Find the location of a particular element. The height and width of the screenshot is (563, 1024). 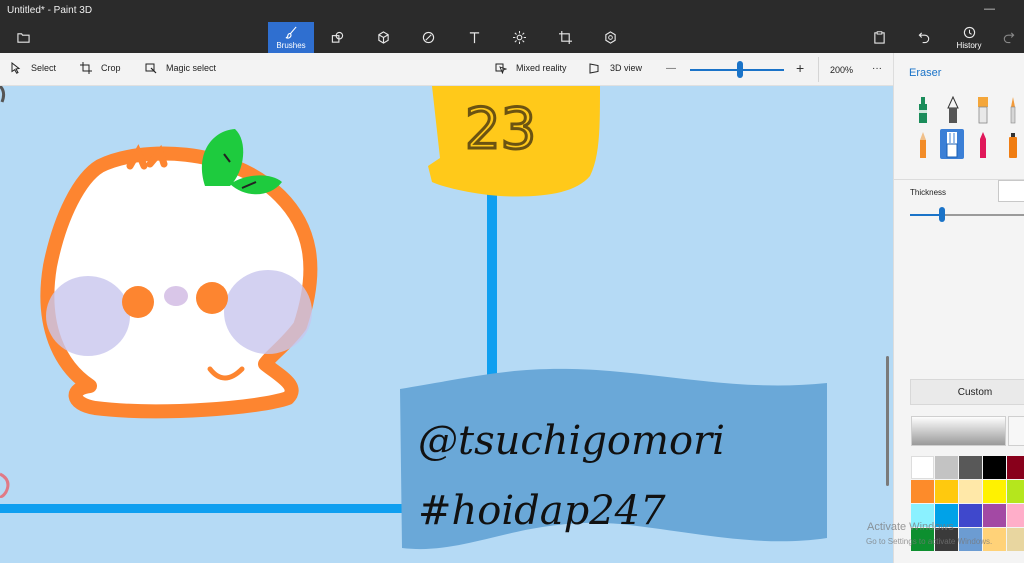

brushes-tab: Brushes is located at coordinates (291, 37).